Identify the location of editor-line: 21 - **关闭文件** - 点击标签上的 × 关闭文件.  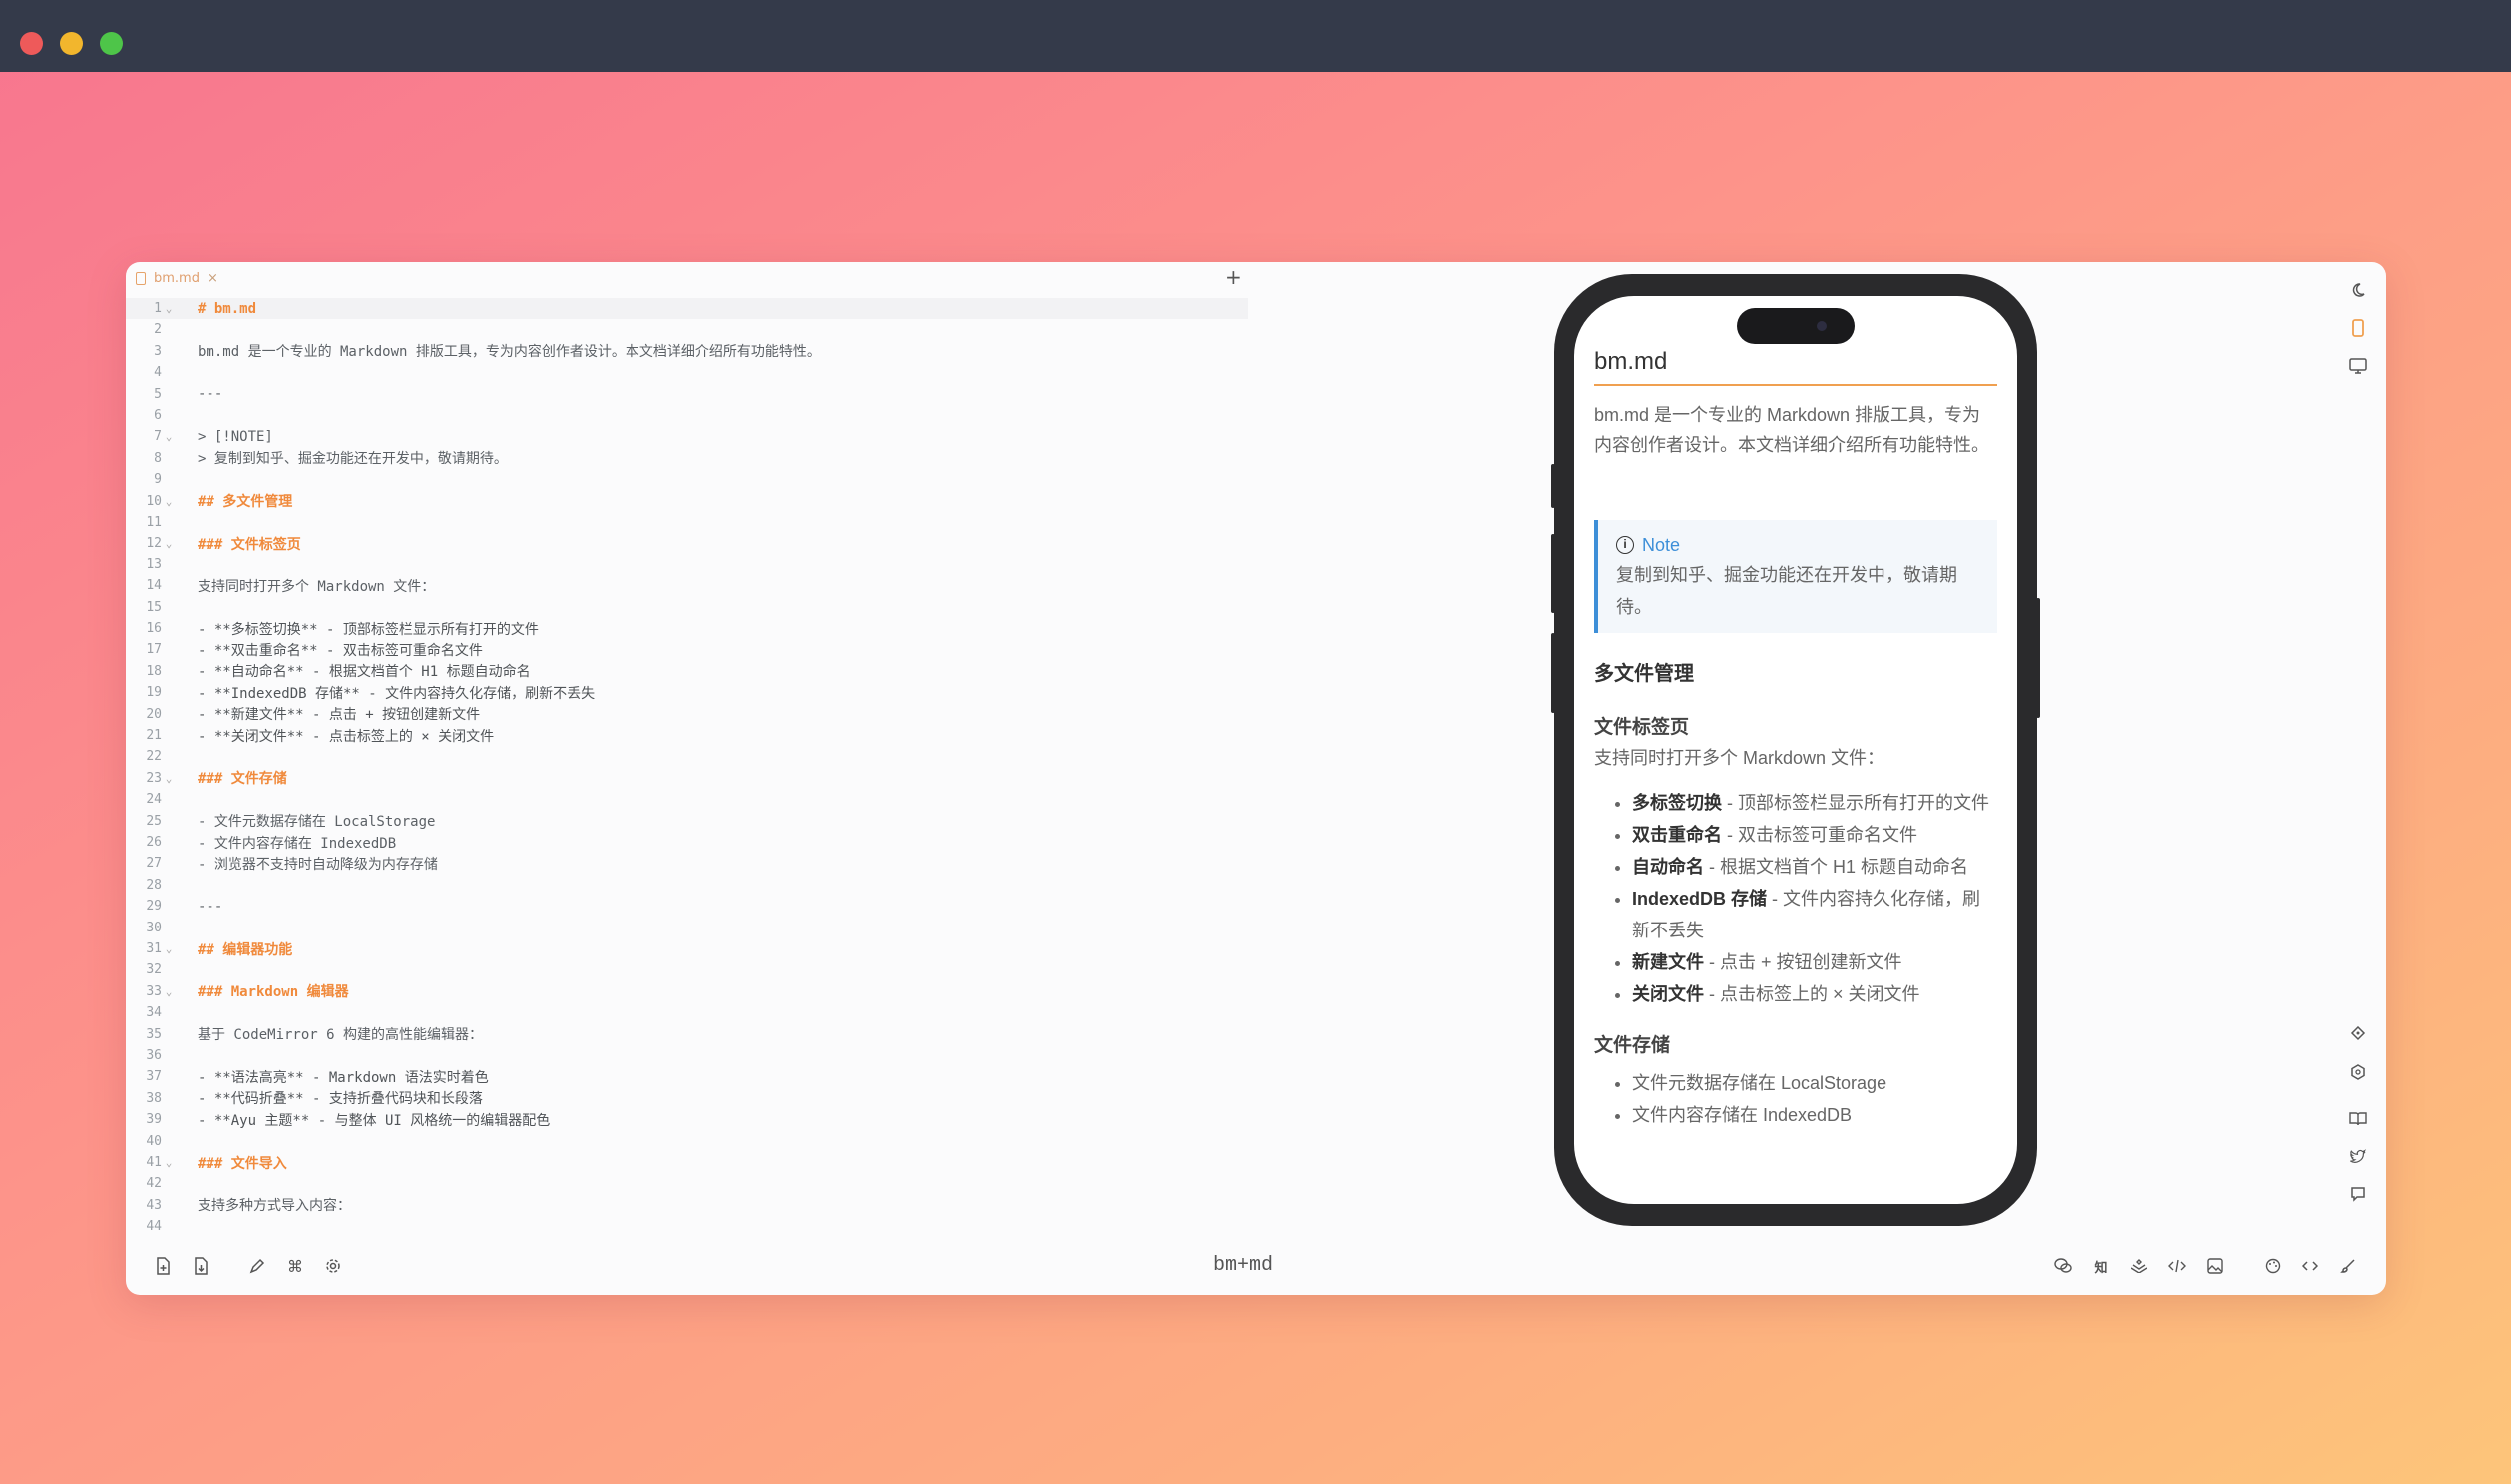
(694, 735).